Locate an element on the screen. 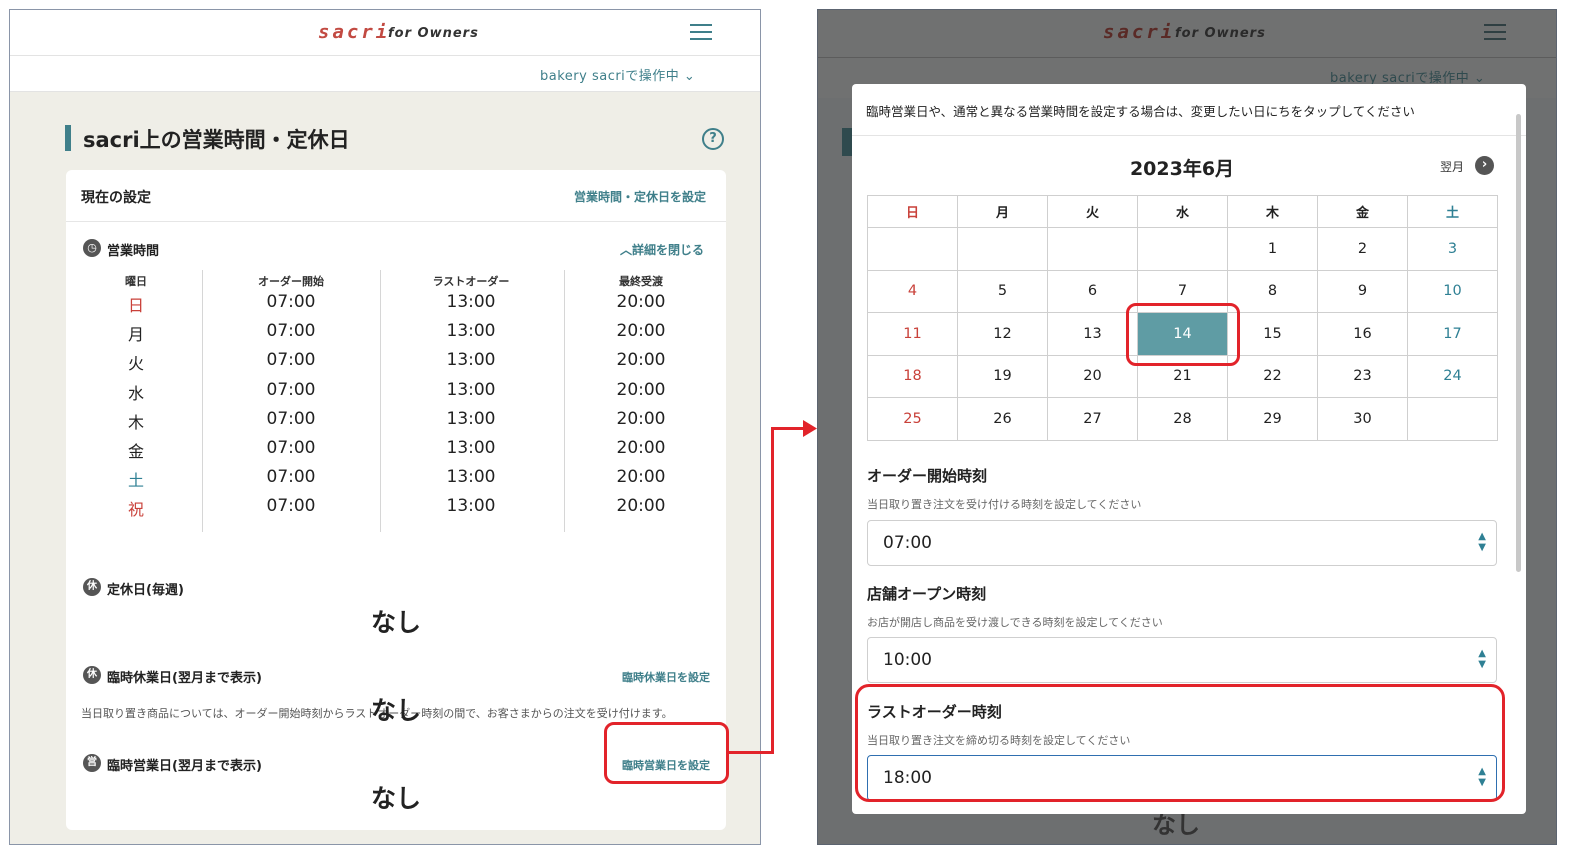  app-header: sacri for Owners is located at coordinates (385, 33).